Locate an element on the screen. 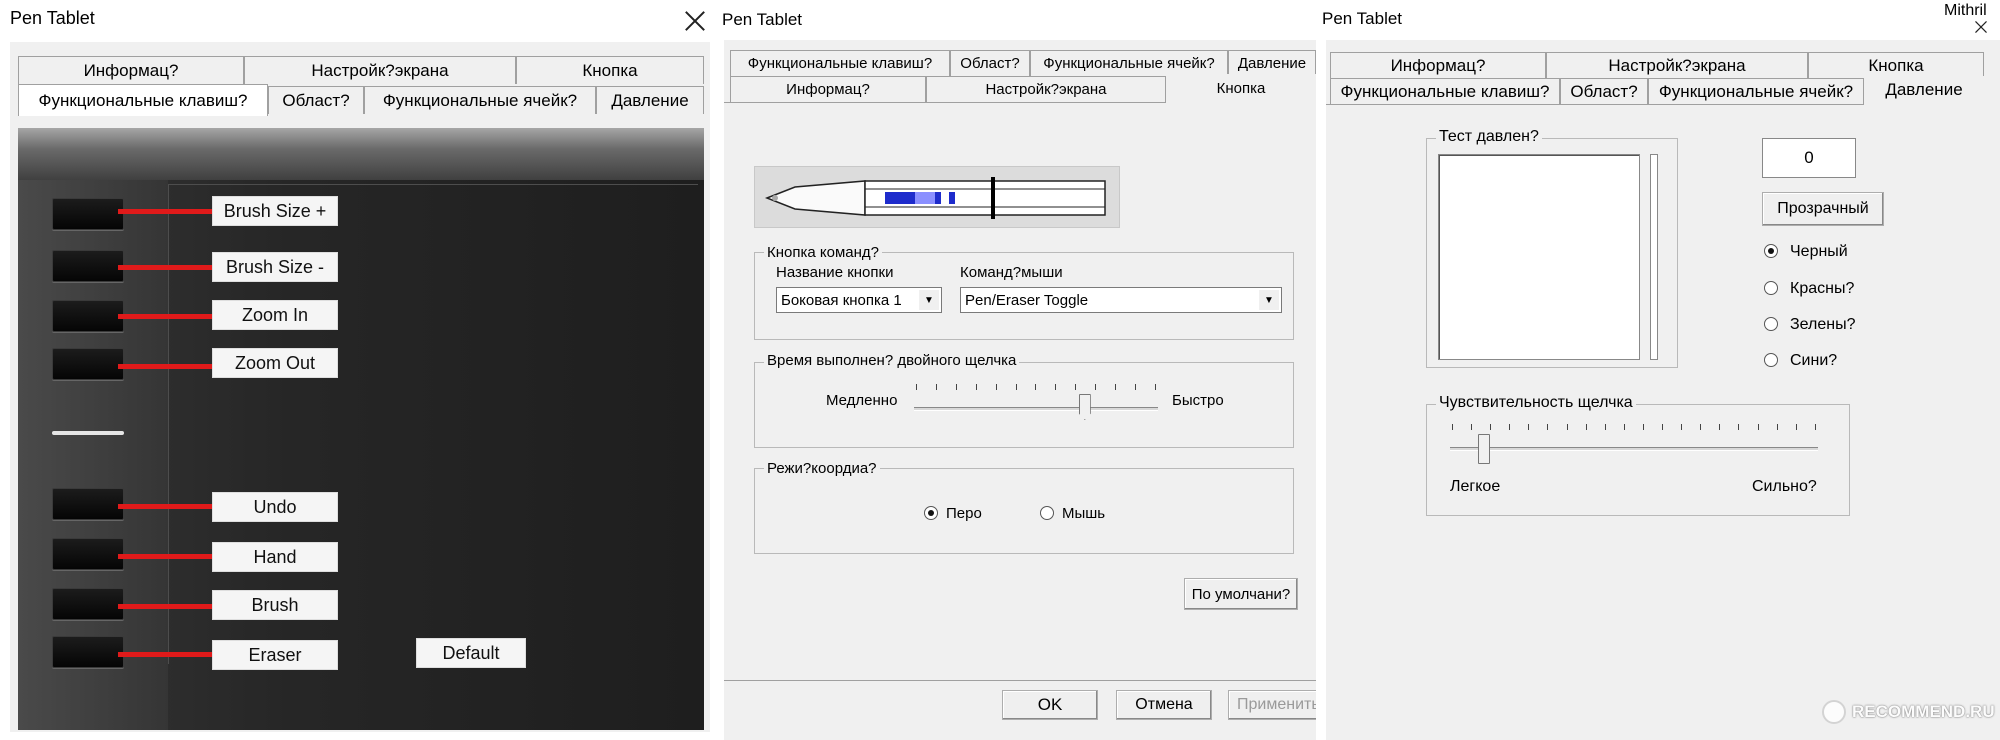 The width and height of the screenshot is (2000, 740). cancel-button: Отмена is located at coordinates (1164, 705).